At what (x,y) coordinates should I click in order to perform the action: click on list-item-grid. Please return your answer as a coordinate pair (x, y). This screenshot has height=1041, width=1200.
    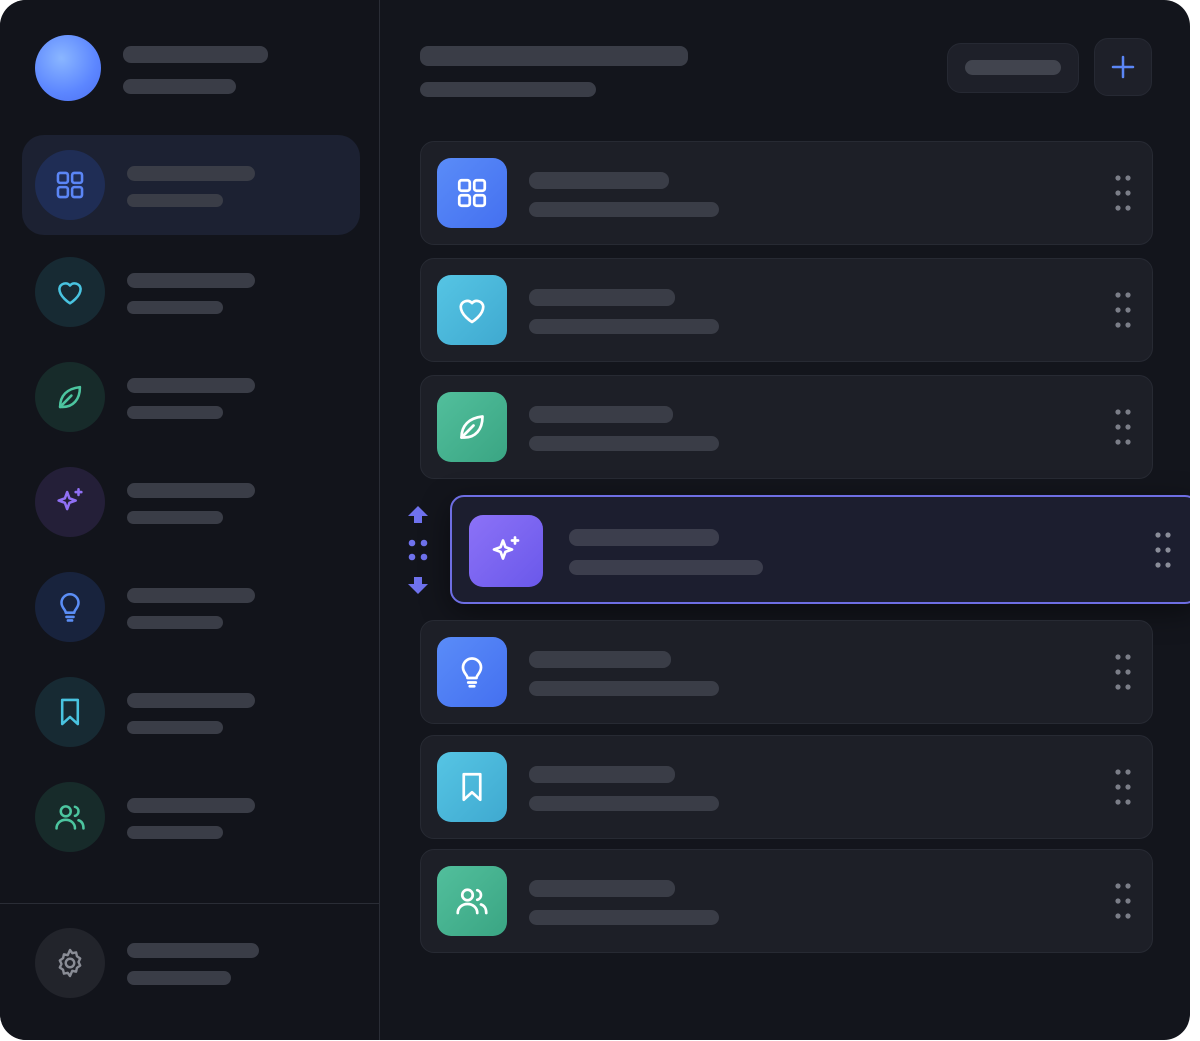
    Looking at the image, I should click on (786, 193).